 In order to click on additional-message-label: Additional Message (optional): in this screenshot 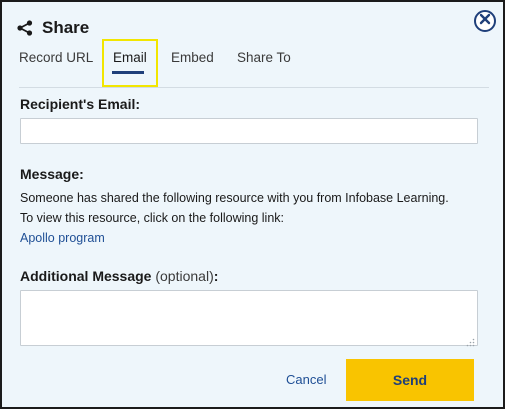, I will do `click(119, 276)`.